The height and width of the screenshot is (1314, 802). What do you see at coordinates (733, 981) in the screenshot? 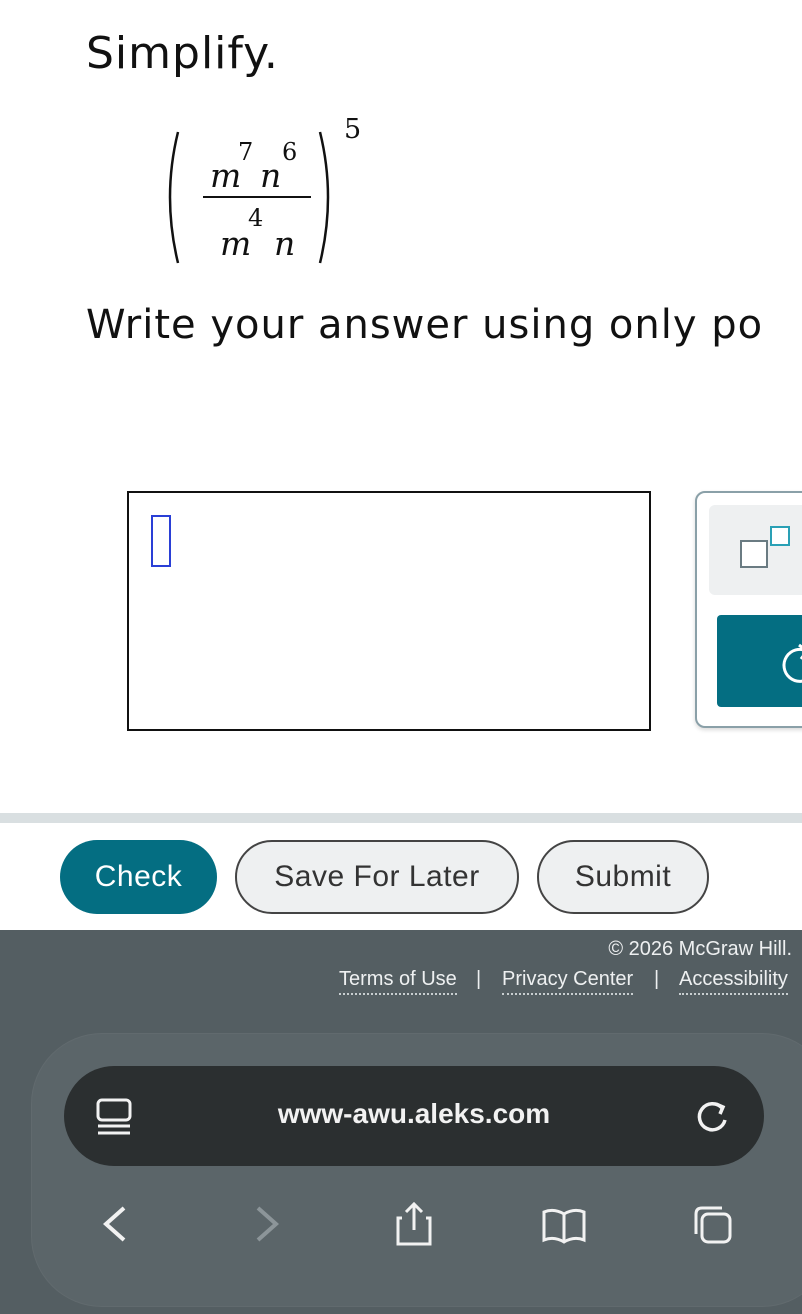
I see `accessibility-link: Accessibility` at bounding box center [733, 981].